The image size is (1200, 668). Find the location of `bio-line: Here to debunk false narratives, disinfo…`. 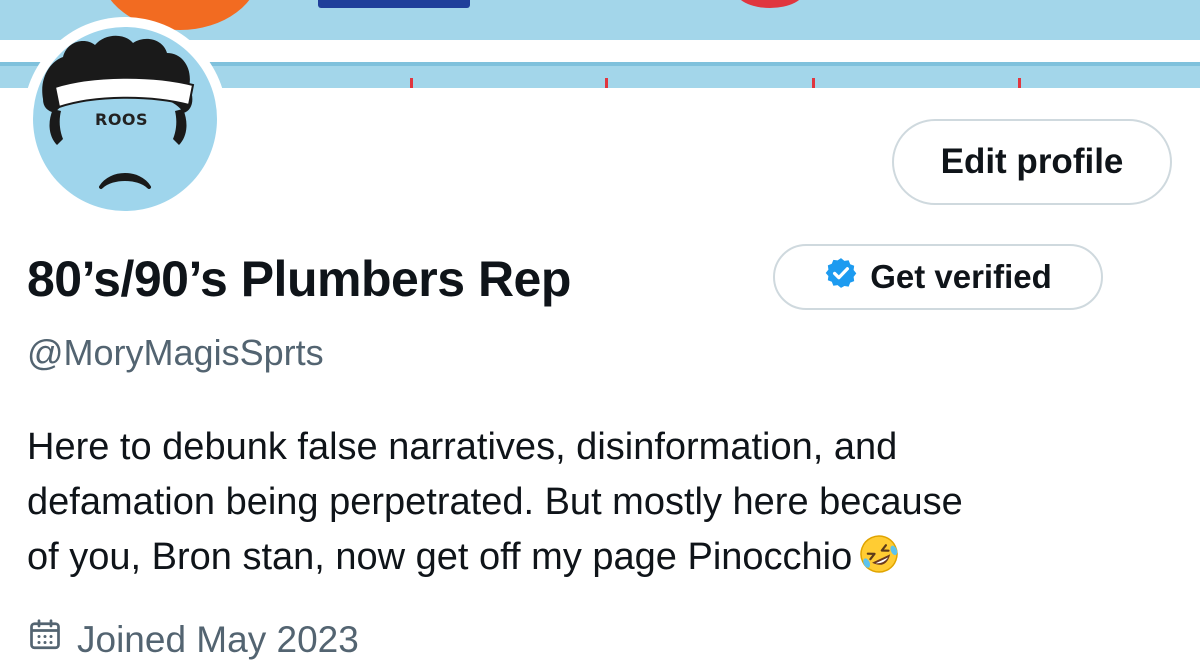

bio-line: Here to debunk false narratives, disinfo… is located at coordinates (462, 447).